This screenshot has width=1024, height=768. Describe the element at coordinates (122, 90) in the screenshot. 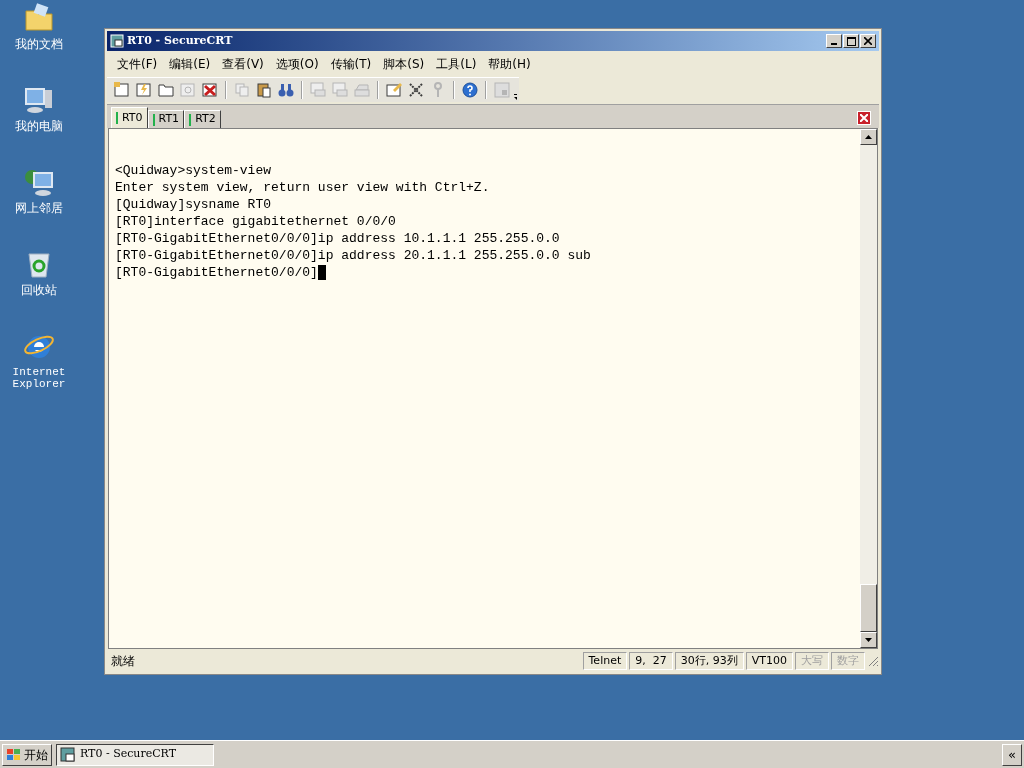

I see `new-session-icon` at that location.